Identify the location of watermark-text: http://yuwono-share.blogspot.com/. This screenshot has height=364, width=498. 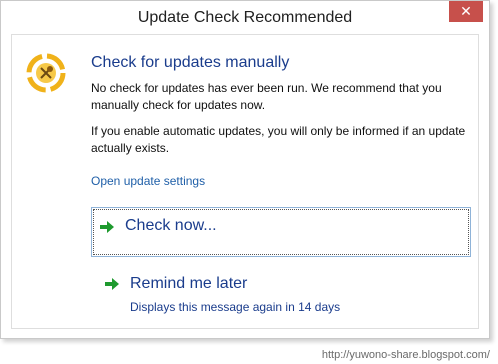
(405, 355).